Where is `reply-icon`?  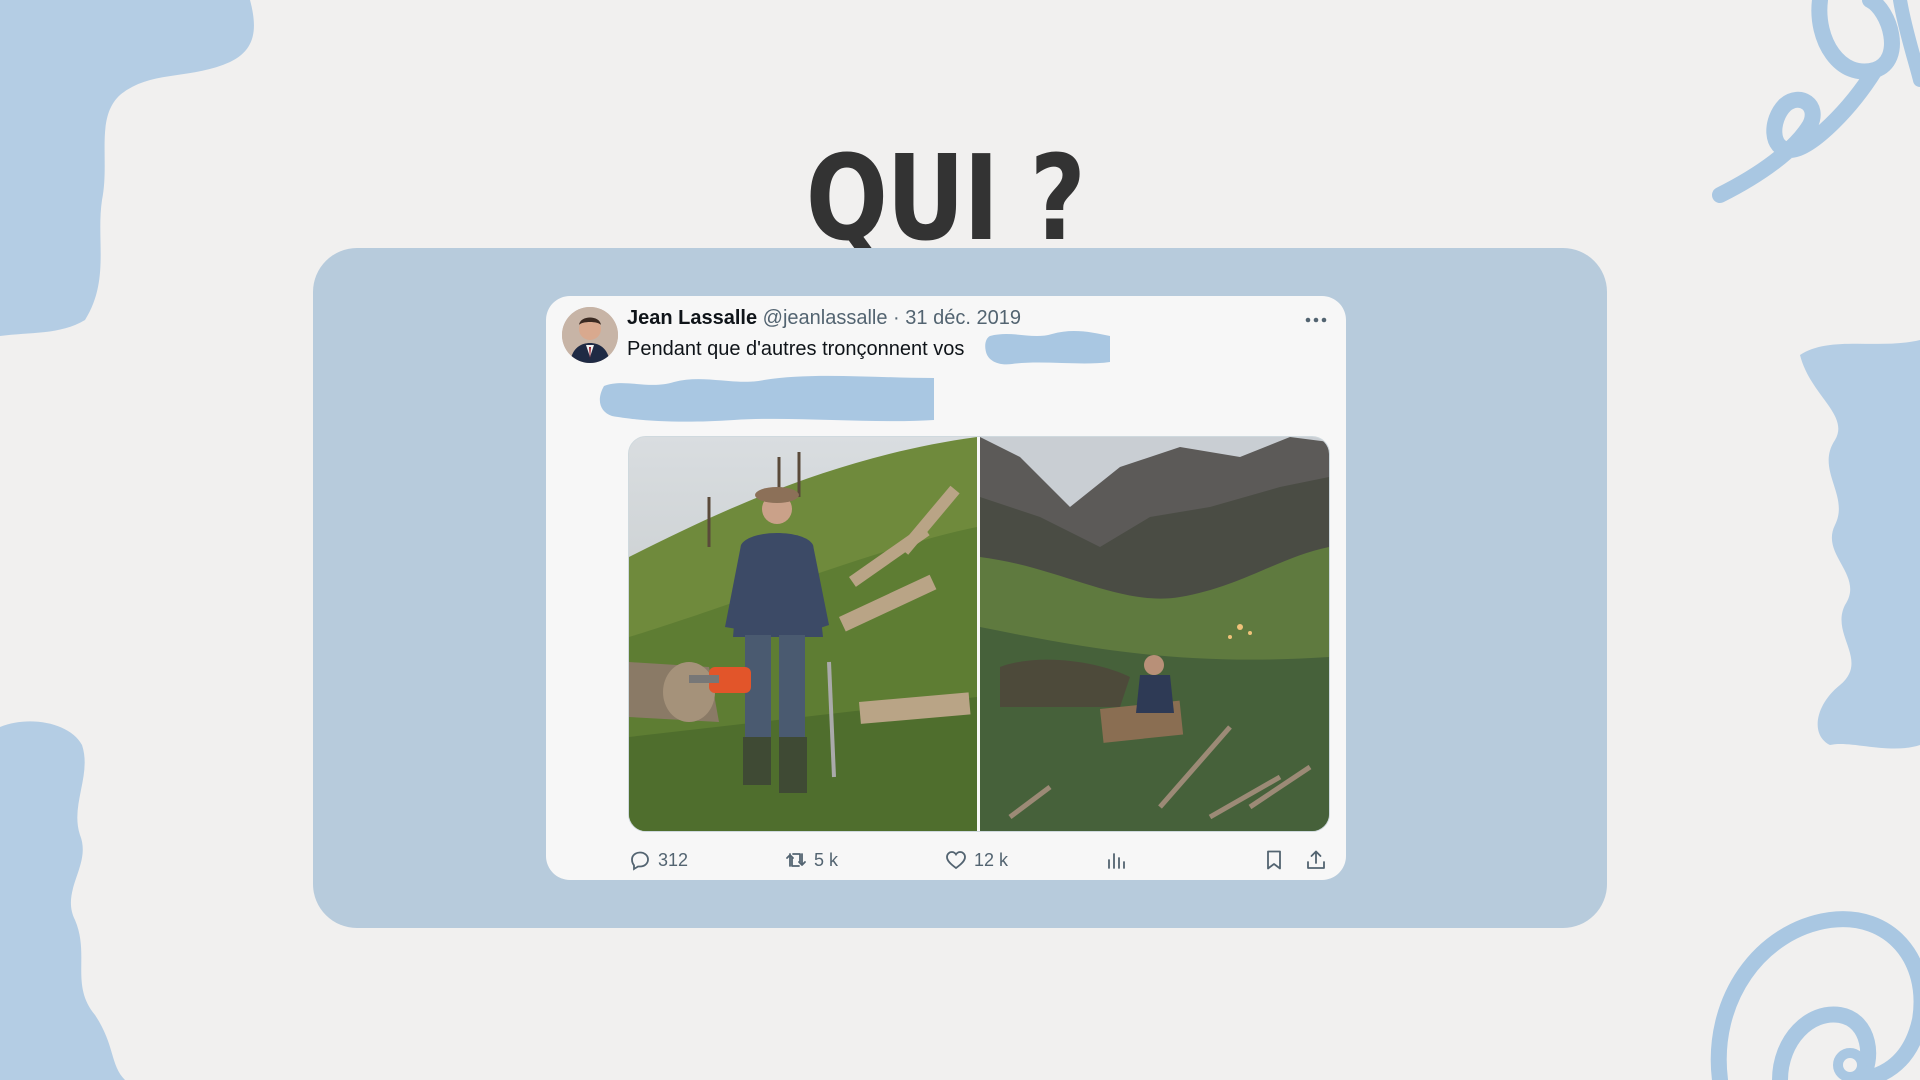
reply-icon is located at coordinates (640, 861).